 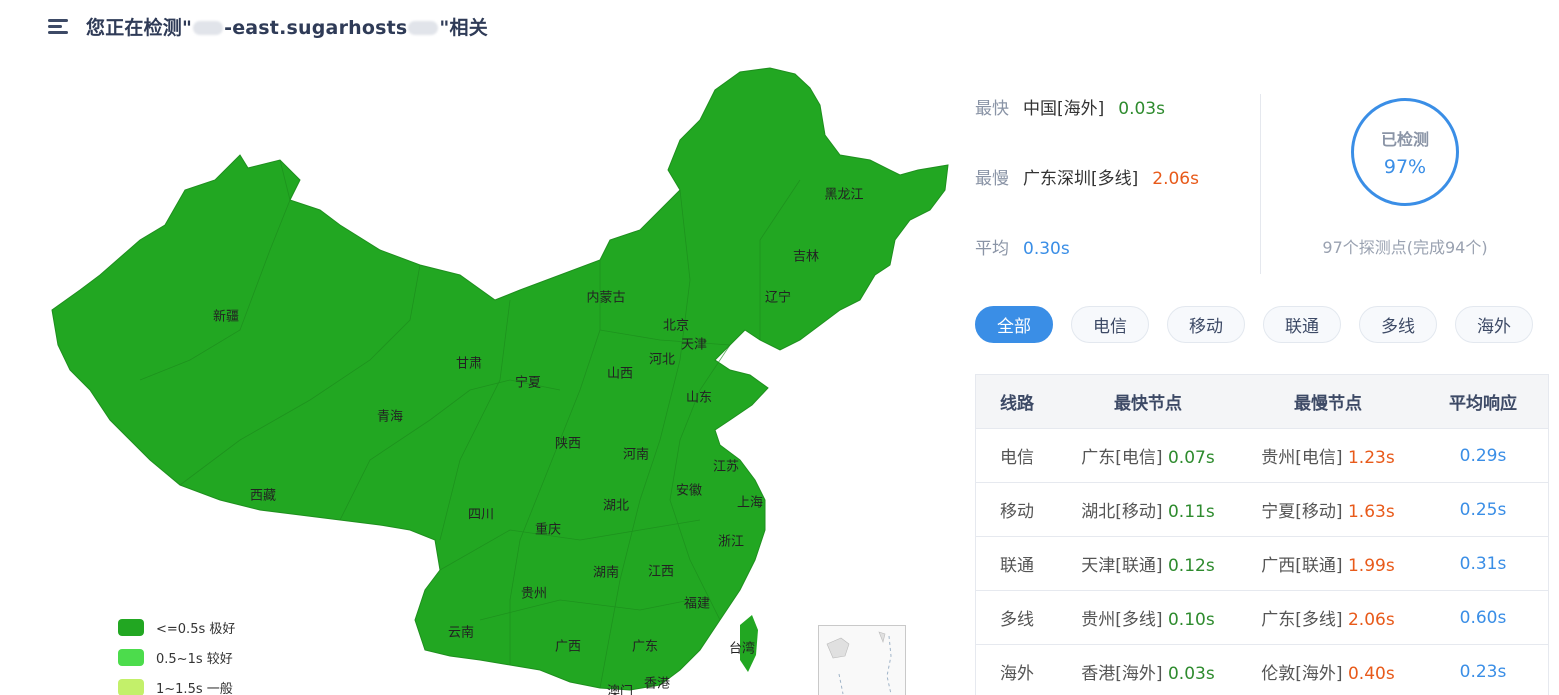 What do you see at coordinates (1148, 509) in the screenshot?
I see `fastest-node-cell: 湖北[移动] 0.11s` at bounding box center [1148, 509].